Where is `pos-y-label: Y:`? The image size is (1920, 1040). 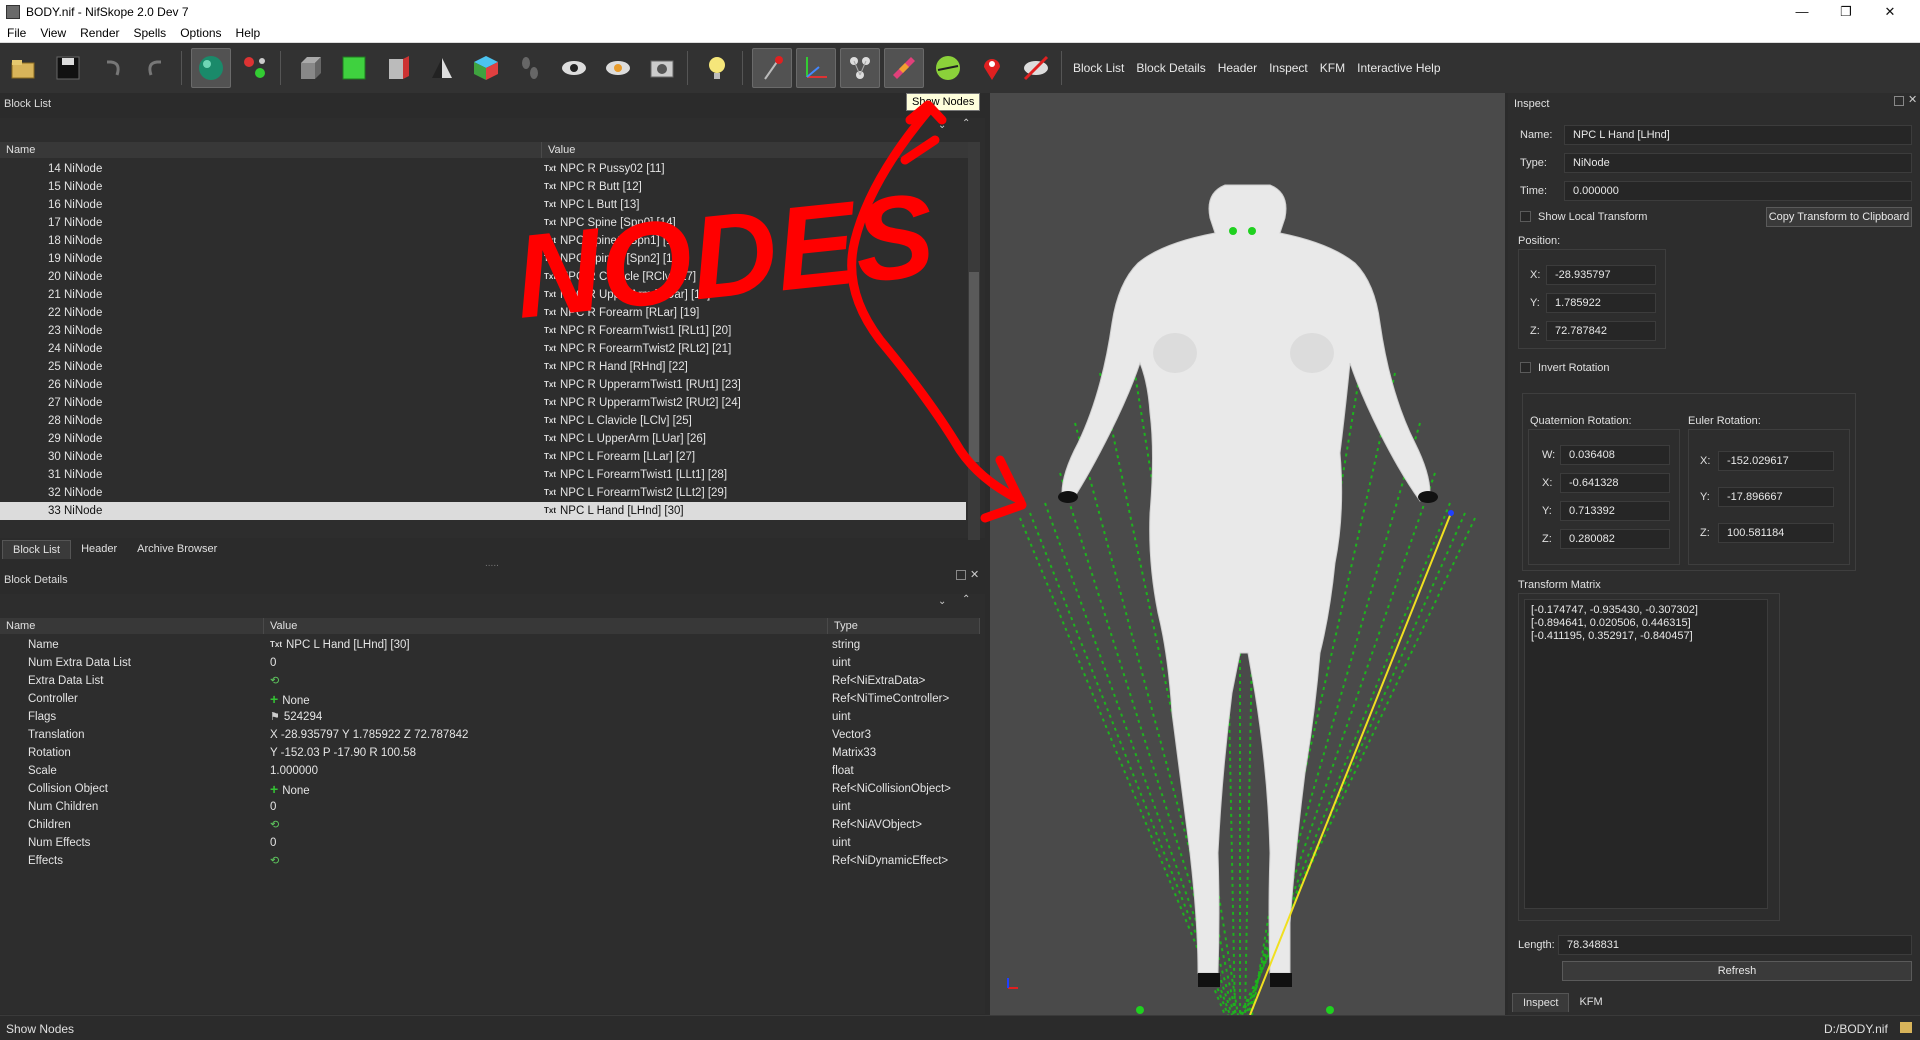
pos-y-label: Y: is located at coordinates (1535, 303).